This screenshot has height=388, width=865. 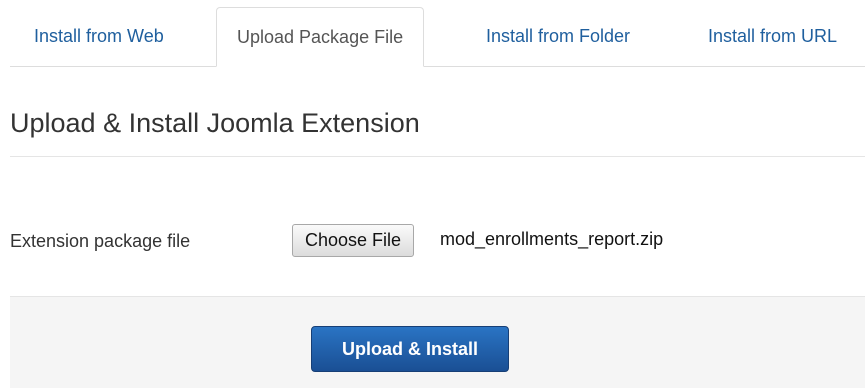 I want to click on tab-install-from-url: Install from URL, so click(x=772, y=36).